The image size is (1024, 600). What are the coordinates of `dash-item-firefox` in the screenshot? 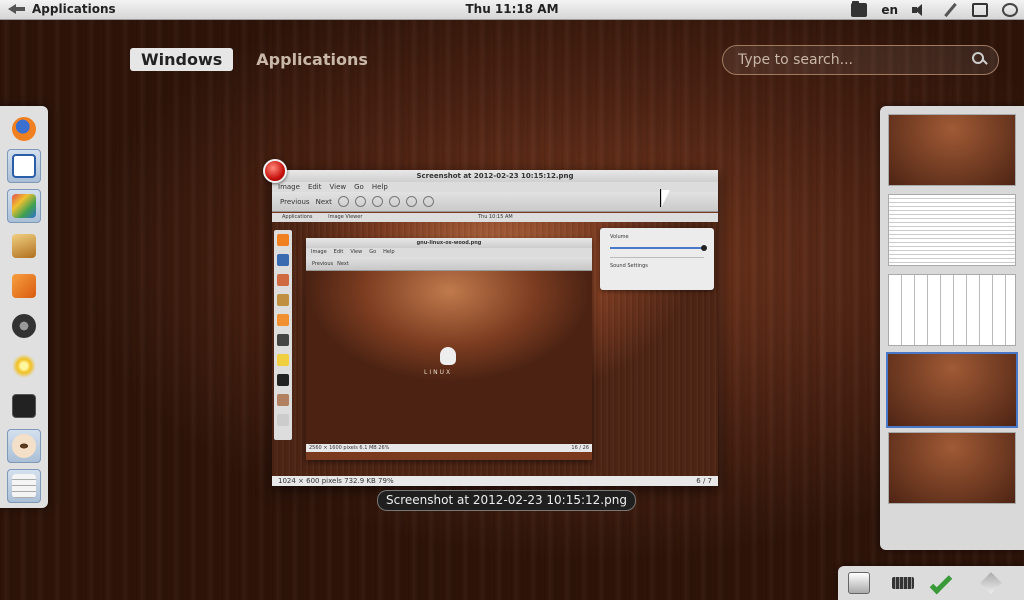 It's located at (24, 129).